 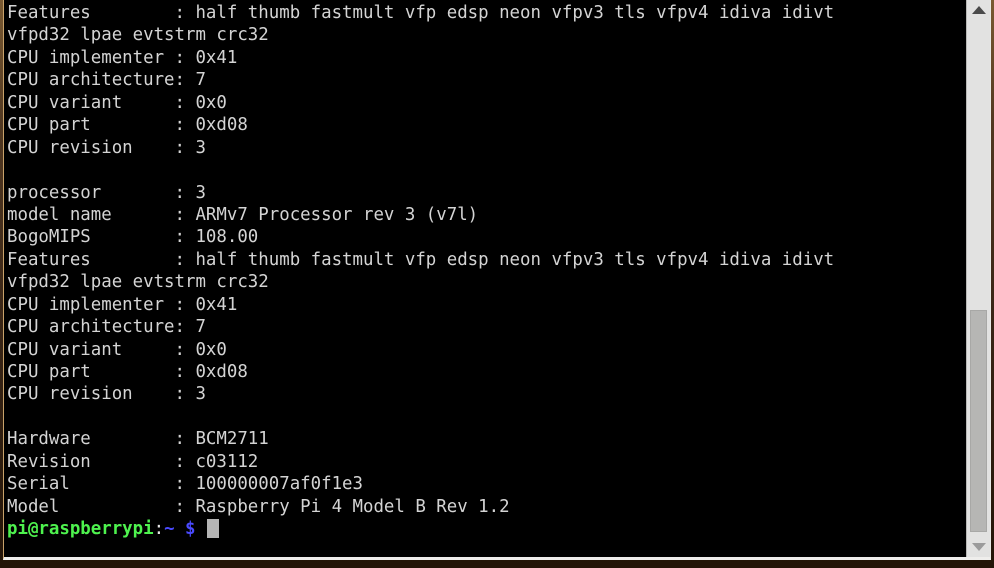 I want to click on terminal-line: Revision : c03112, so click(x=133, y=461).